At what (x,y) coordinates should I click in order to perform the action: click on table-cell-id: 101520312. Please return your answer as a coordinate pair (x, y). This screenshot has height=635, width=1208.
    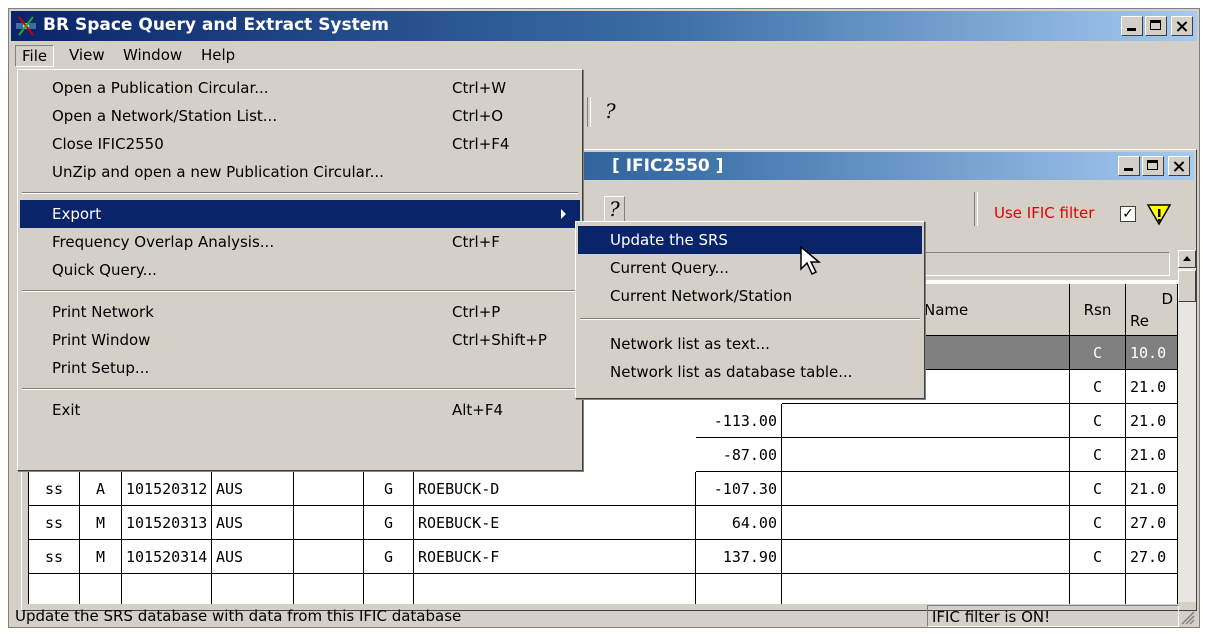
    Looking at the image, I should click on (167, 489).